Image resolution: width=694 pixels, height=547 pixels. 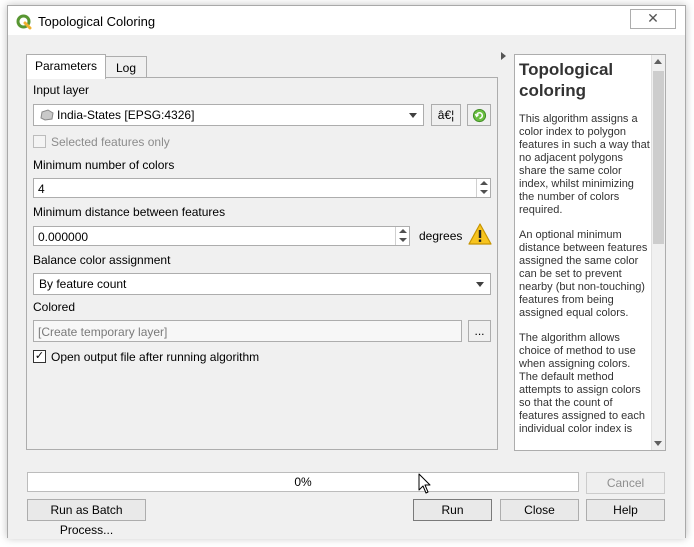 I want to click on window-close-button: ✕, so click(x=653, y=19).